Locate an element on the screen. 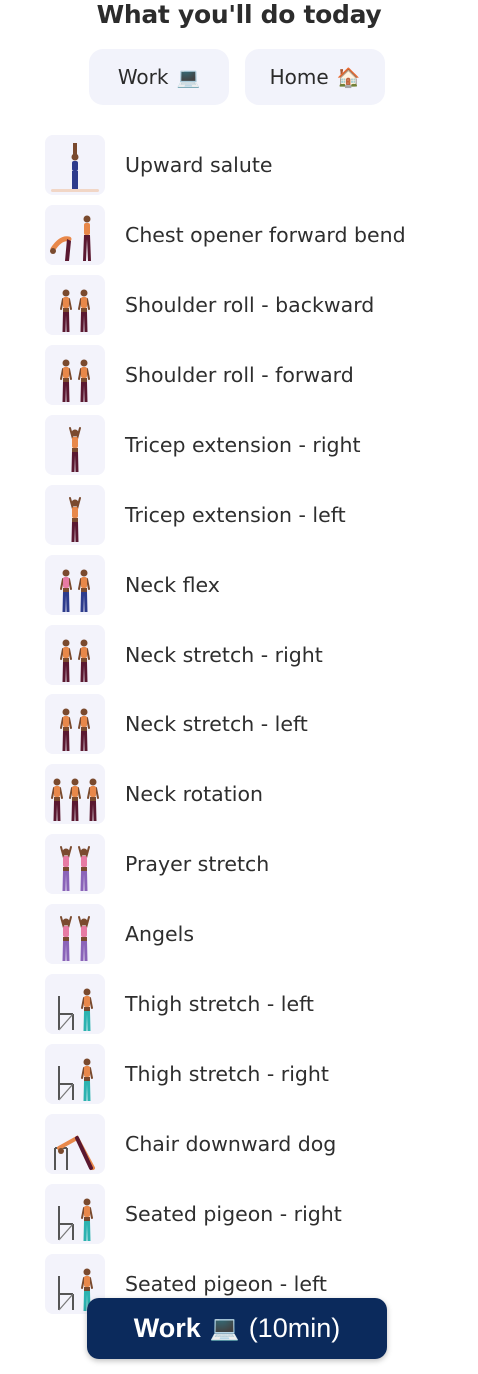  tab-home: Home 🏠 is located at coordinates (315, 77).